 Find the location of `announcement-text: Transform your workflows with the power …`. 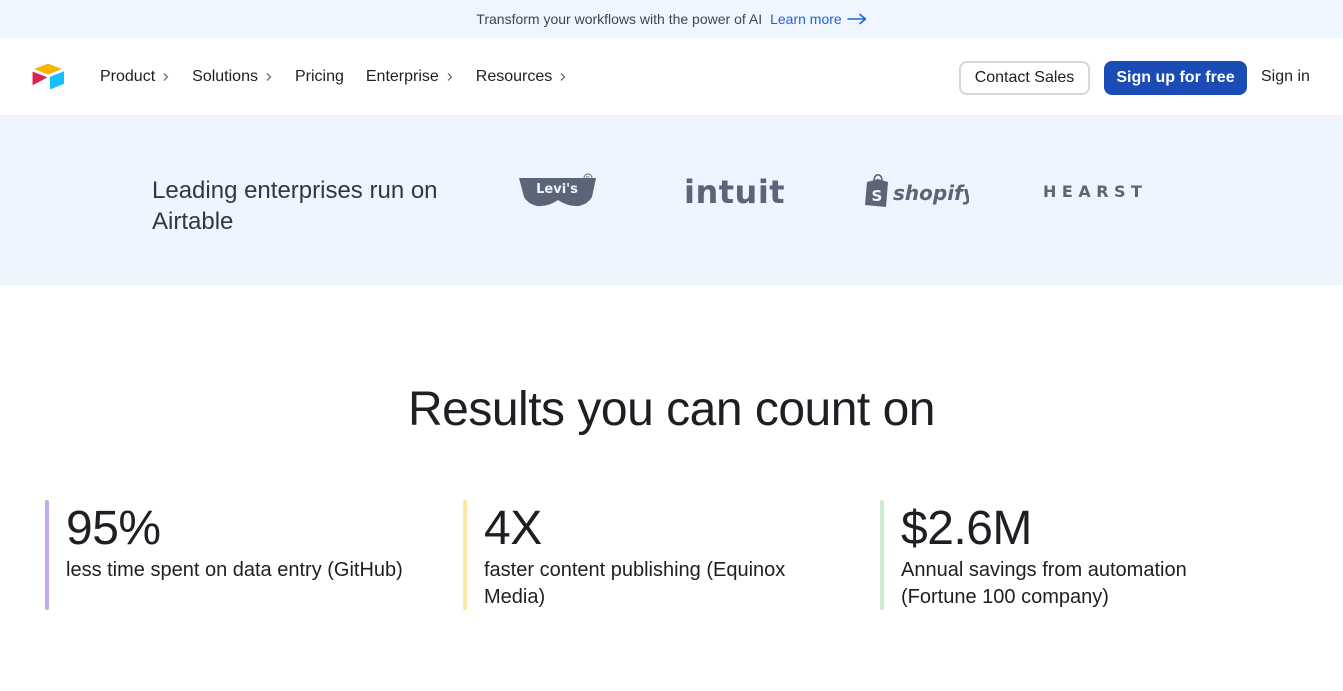

announcement-text: Transform your workflows with the power … is located at coordinates (619, 19).